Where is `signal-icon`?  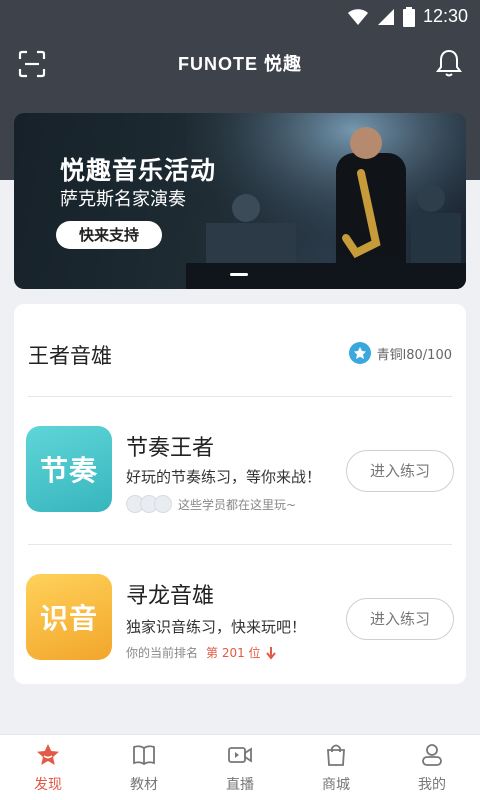
signal-icon is located at coordinates (385, 16).